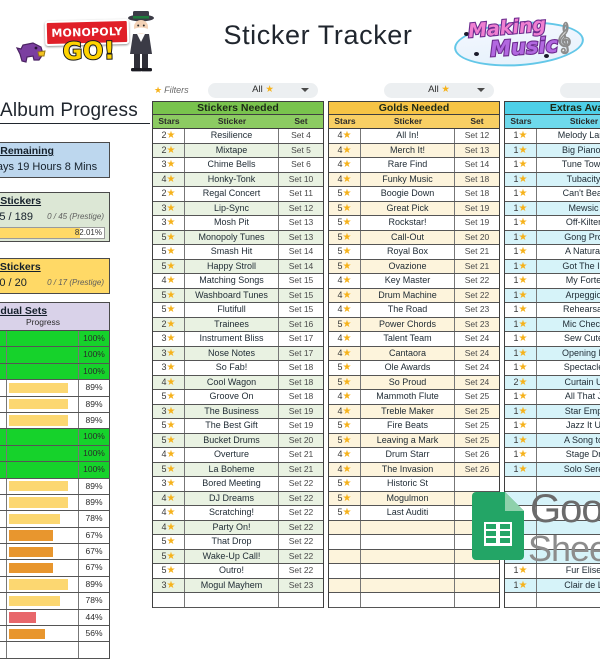 Image resolution: width=600 pixels, height=659 pixels. Describe the element at coordinates (42, 322) in the screenshot. I see `column-header-progress: Progress` at that location.